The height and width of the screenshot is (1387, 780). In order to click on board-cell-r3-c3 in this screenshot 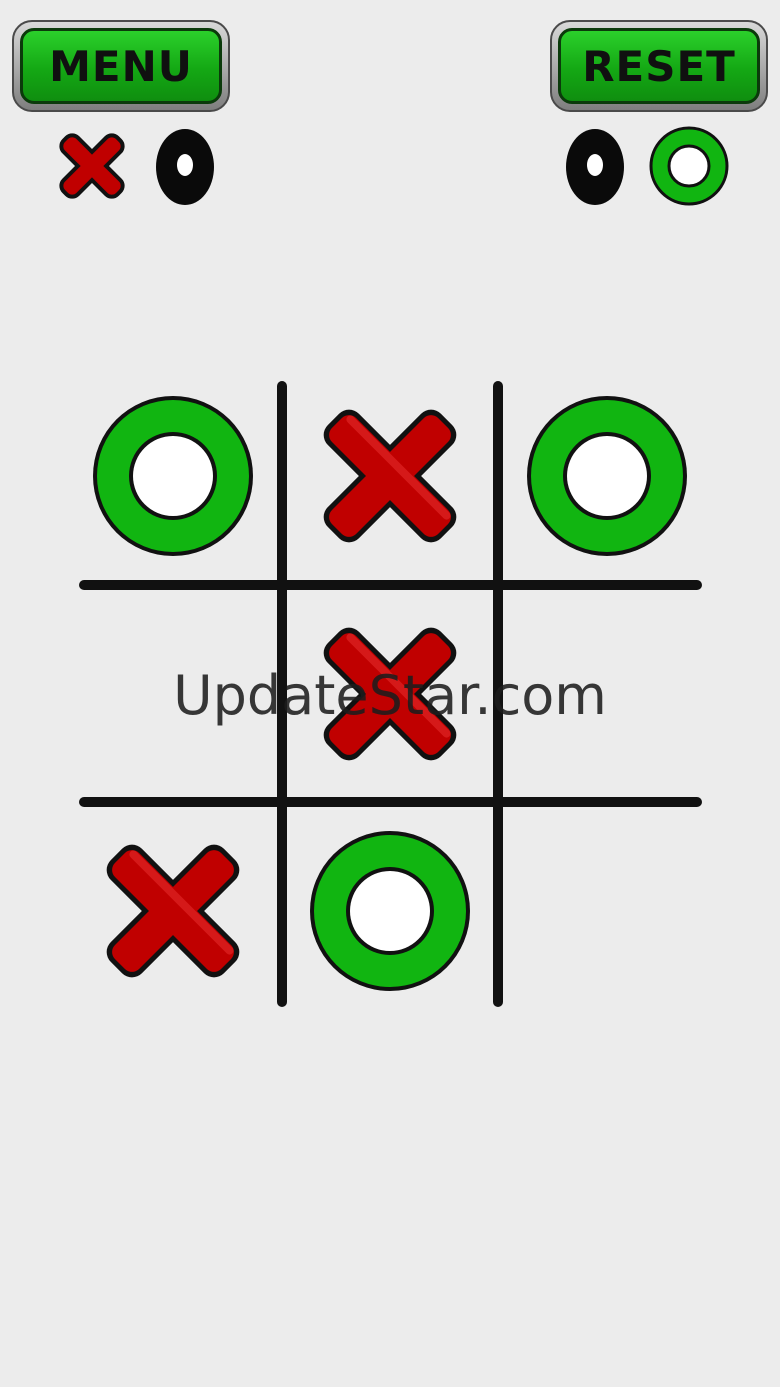, I will do `click(604, 906)`.